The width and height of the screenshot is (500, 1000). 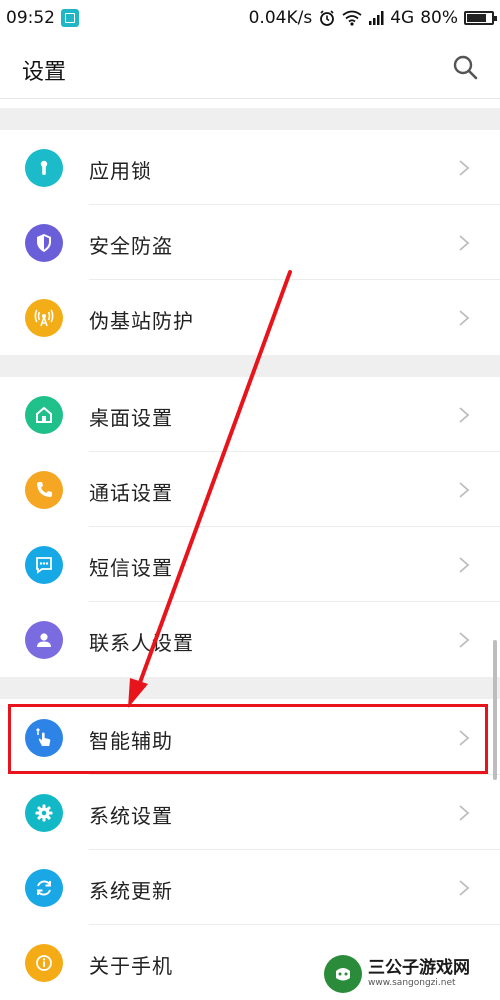 What do you see at coordinates (465, 67) in the screenshot?
I see `search-icon` at bounding box center [465, 67].